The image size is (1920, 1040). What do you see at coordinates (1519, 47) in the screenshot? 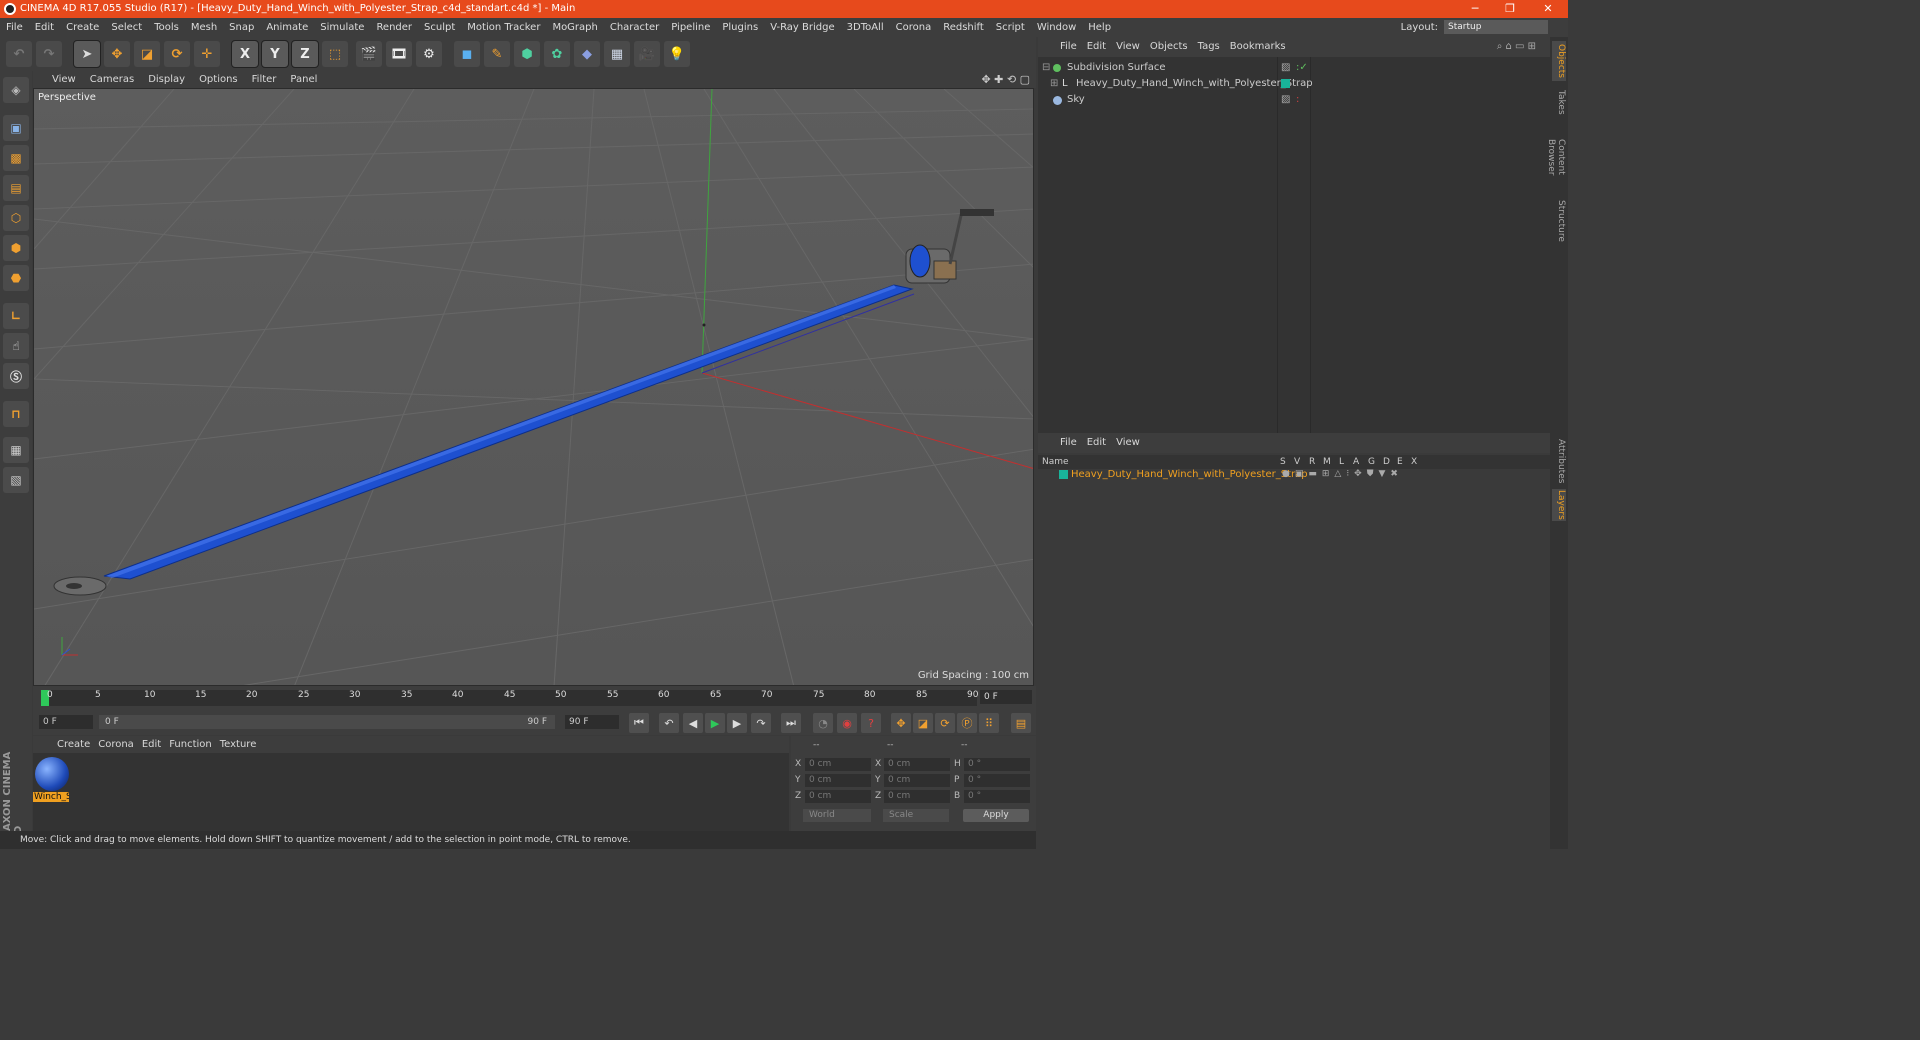
I see `object-manager-search-icon: ⌕ ⌂ ▭ ⊞` at bounding box center [1519, 47].